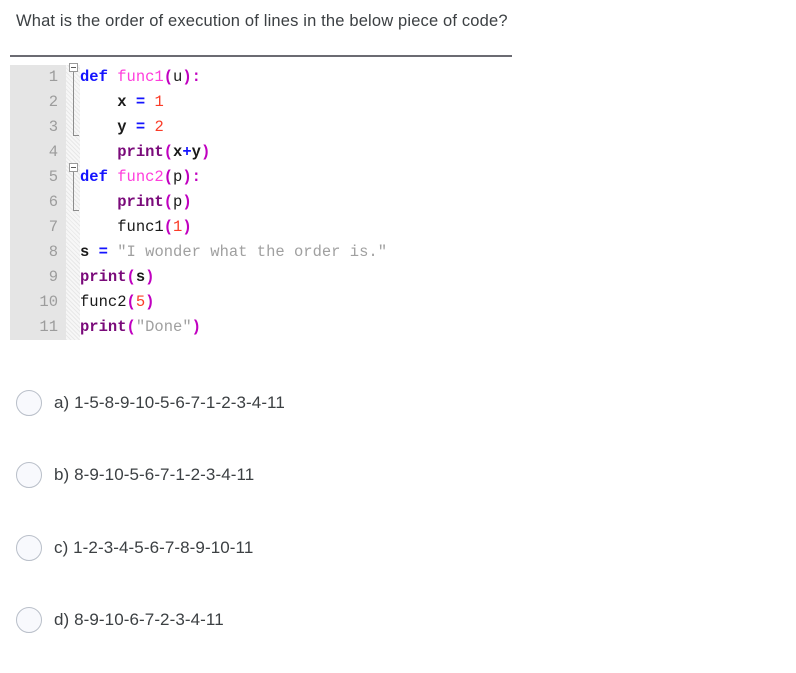  What do you see at coordinates (29, 475) in the screenshot?
I see `radio-button-b` at bounding box center [29, 475].